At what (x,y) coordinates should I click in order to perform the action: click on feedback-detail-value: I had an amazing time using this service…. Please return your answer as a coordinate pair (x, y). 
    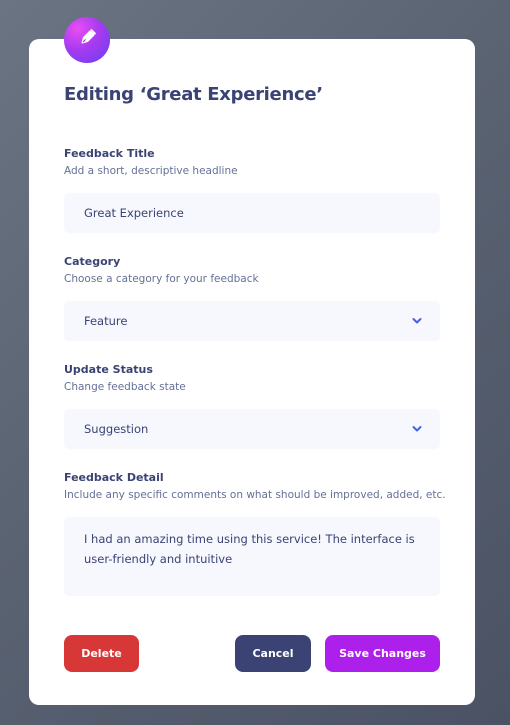
    Looking at the image, I should click on (249, 549).